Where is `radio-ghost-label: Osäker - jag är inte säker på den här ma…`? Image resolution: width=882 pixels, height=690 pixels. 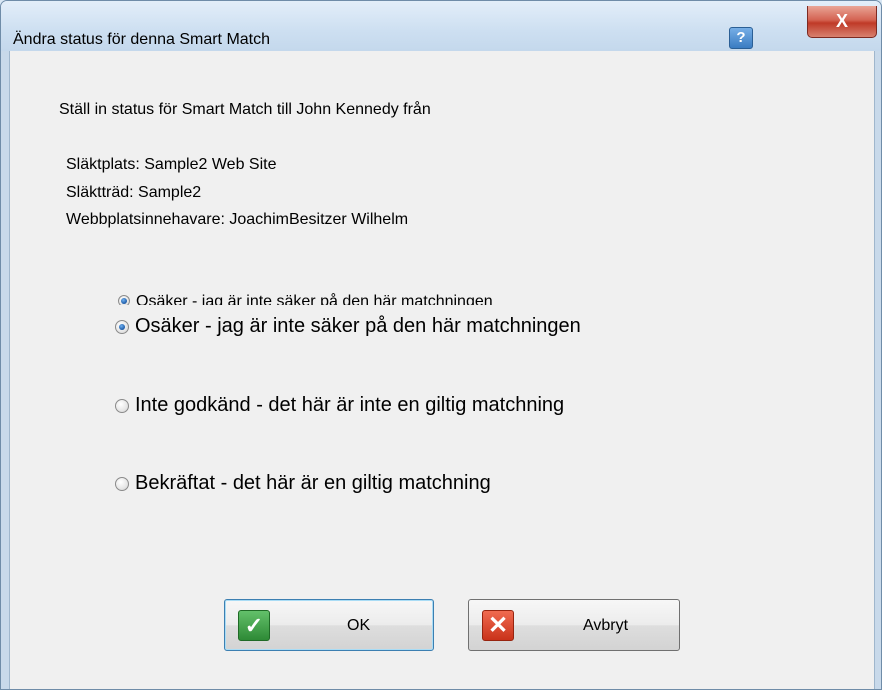 radio-ghost-label: Osäker - jag är inte säker på den här ma… is located at coordinates (314, 299).